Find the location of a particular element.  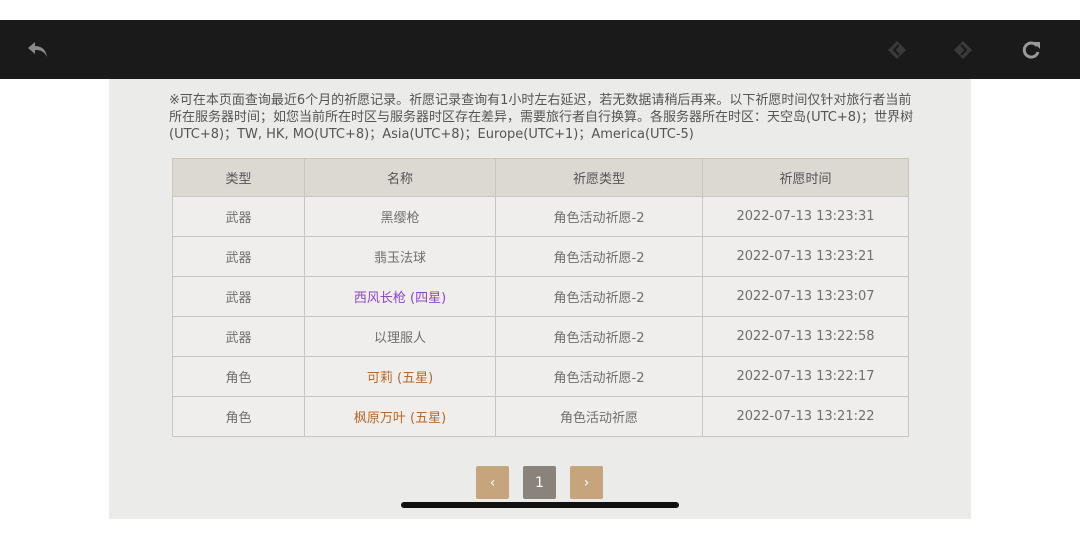

chevron-left-icon: ‹ is located at coordinates (492, 482).